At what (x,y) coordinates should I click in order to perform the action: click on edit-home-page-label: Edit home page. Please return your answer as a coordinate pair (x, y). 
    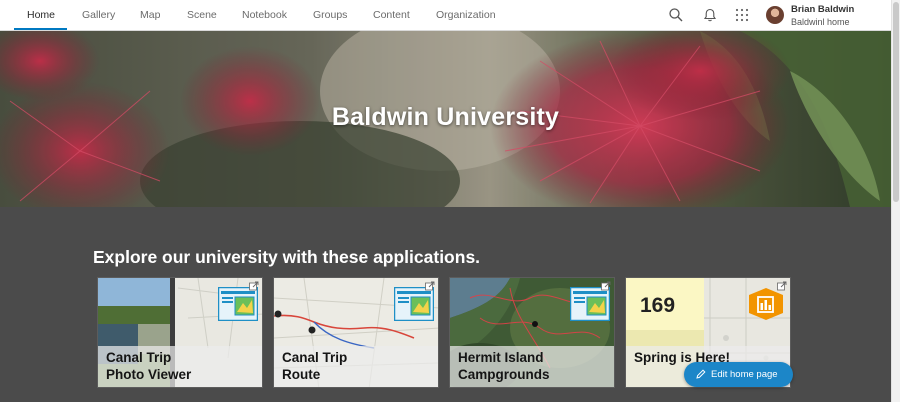
    Looking at the image, I should click on (744, 374).